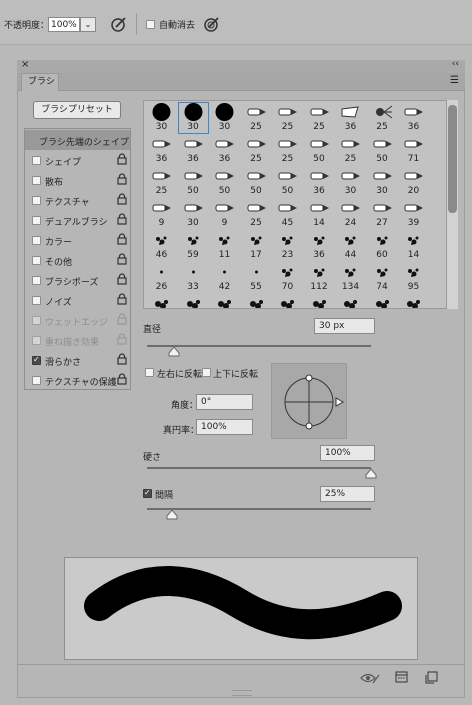 This screenshot has width=472, height=705. I want to click on auto-erase-checkbox, so click(150, 24).